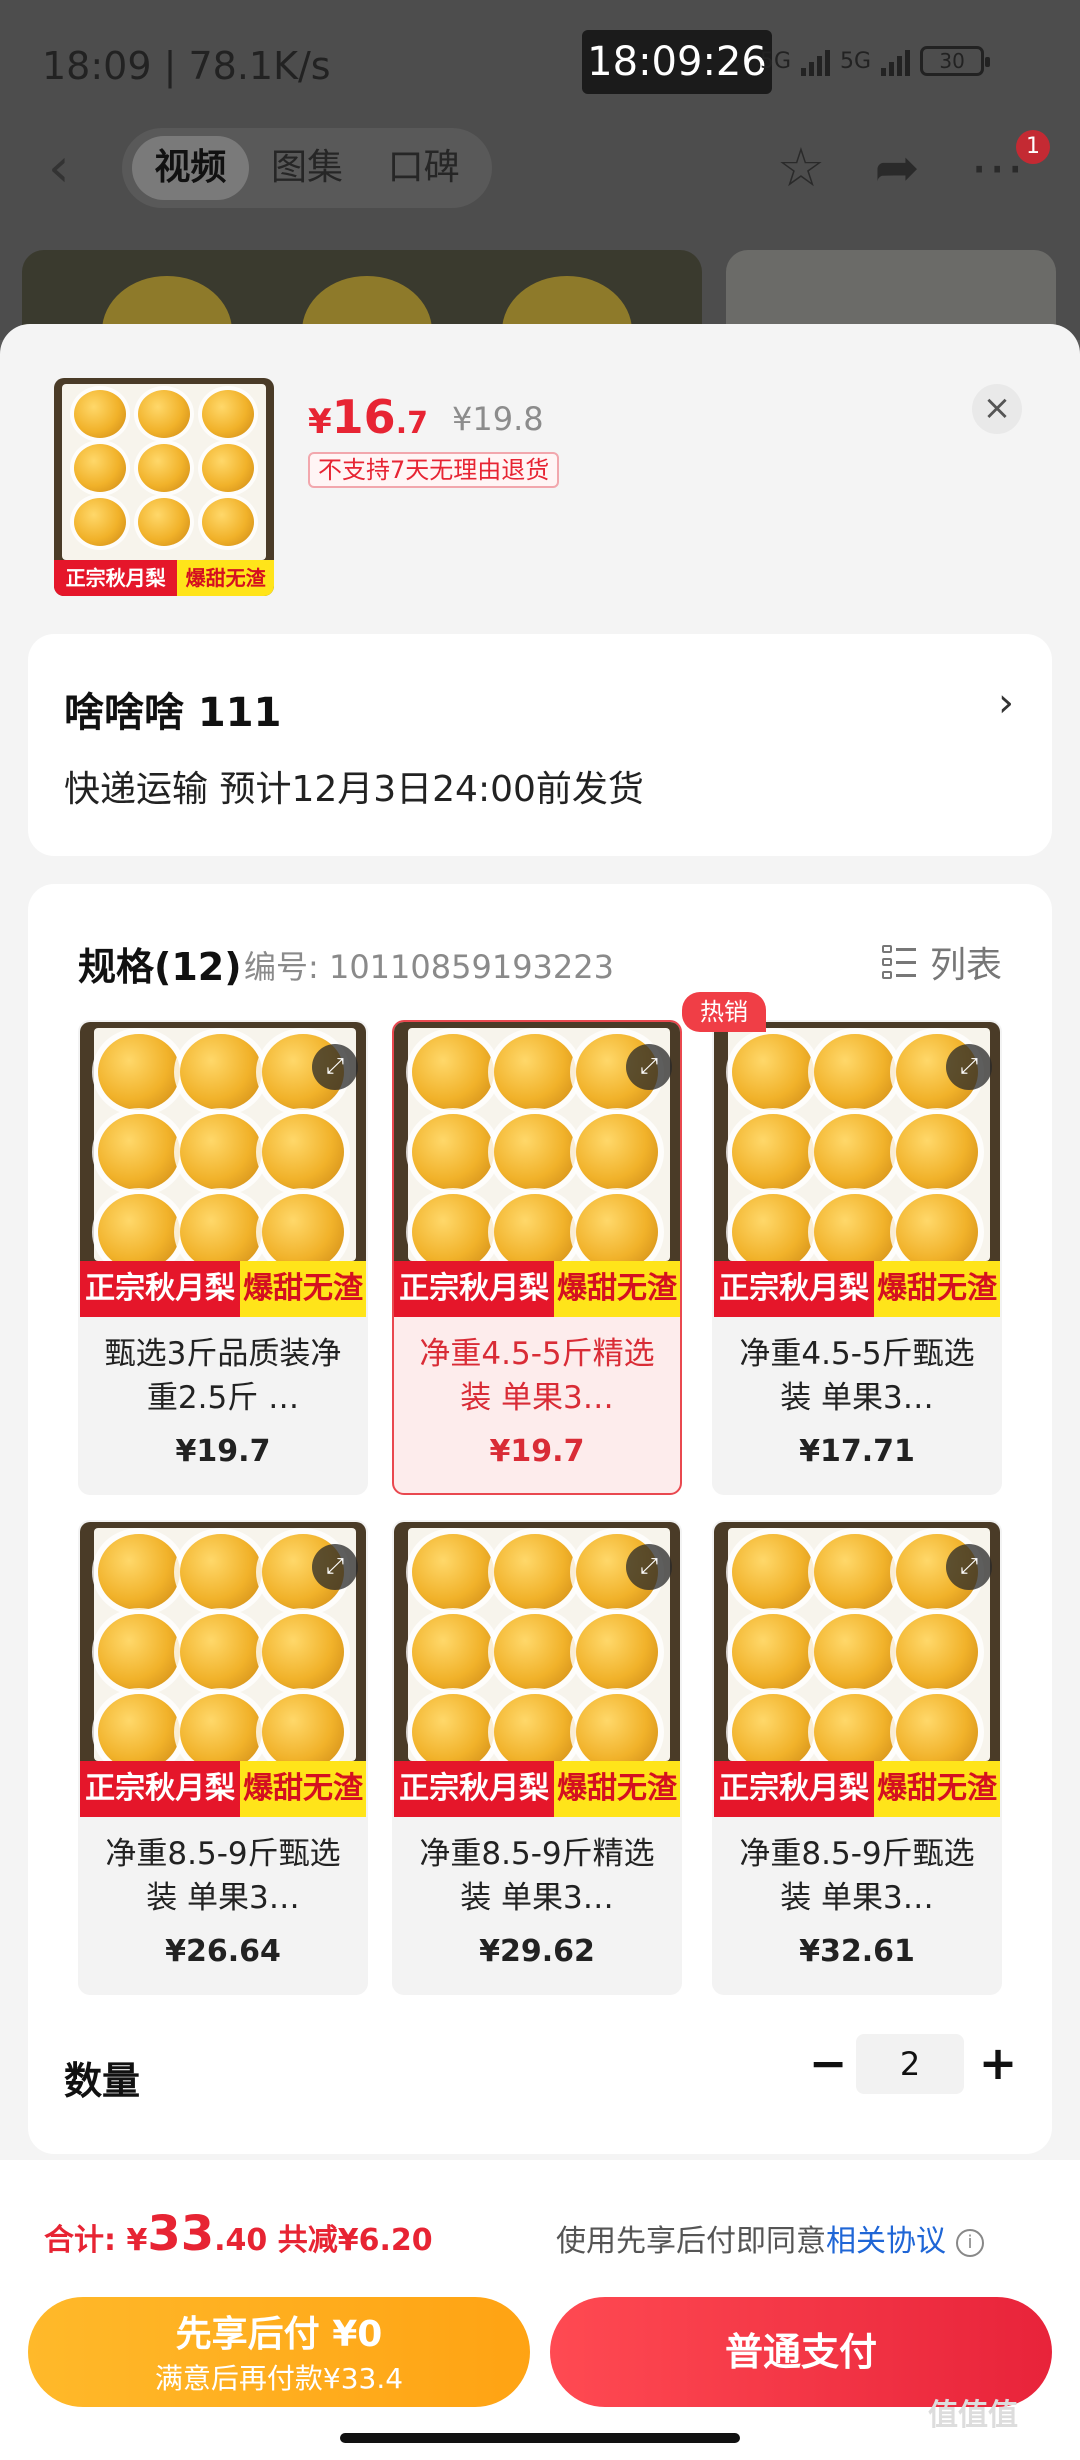 The width and height of the screenshot is (1080, 2460). Describe the element at coordinates (164, 578) in the screenshot. I see `thumbnail-banner: 正宗秋月梨 爆甜无渣` at that location.